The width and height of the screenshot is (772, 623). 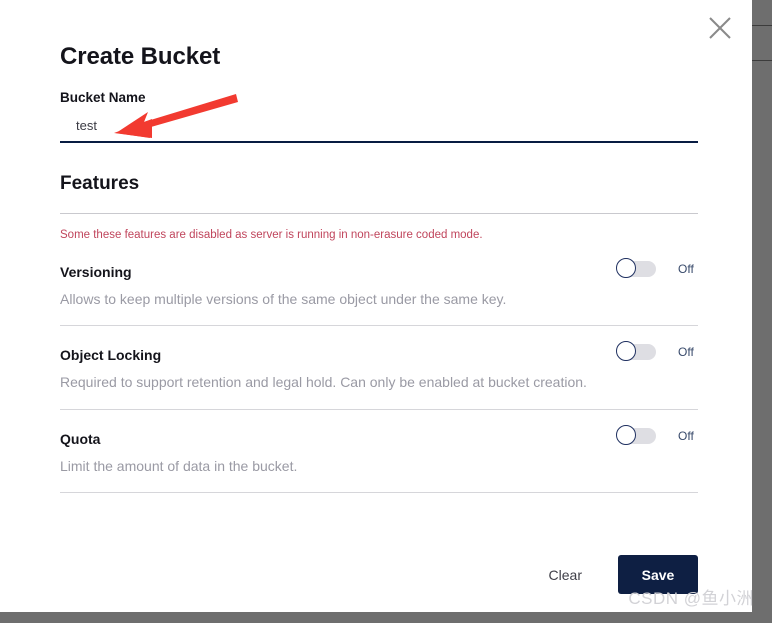 I want to click on bottom-edge-bar, so click(x=386, y=617).